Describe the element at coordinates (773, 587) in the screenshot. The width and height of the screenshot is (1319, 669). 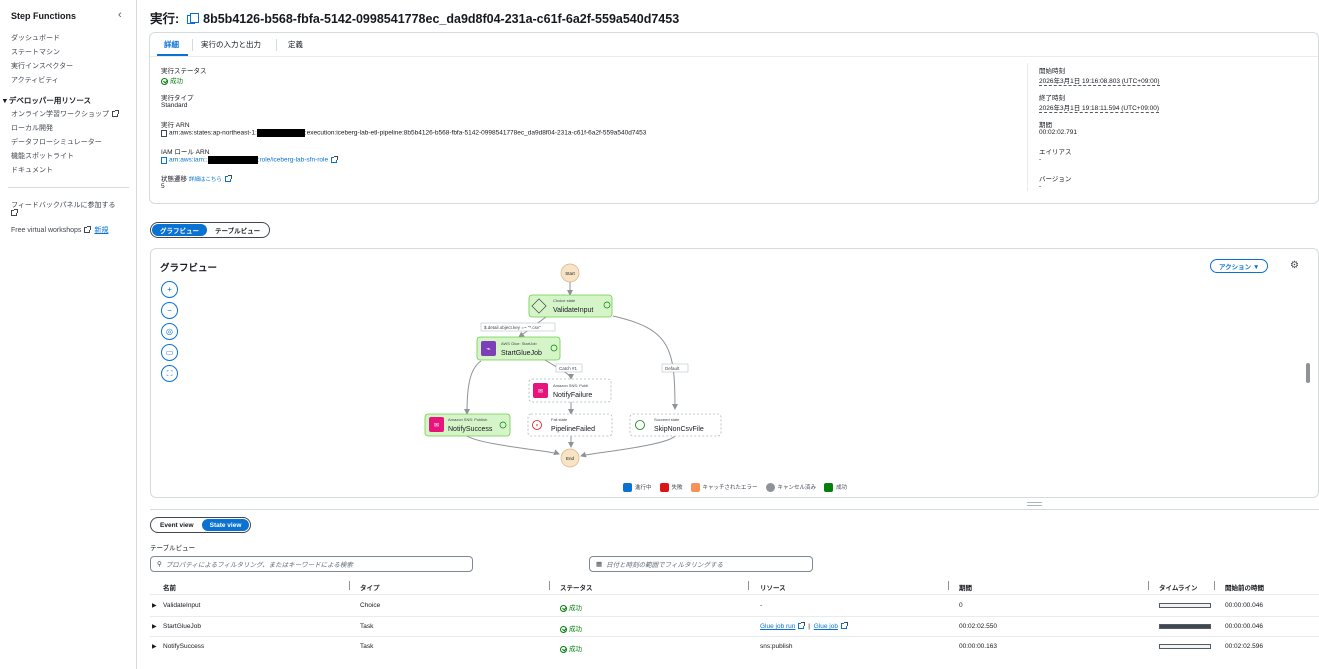
I see `col-resource: リソース` at that location.